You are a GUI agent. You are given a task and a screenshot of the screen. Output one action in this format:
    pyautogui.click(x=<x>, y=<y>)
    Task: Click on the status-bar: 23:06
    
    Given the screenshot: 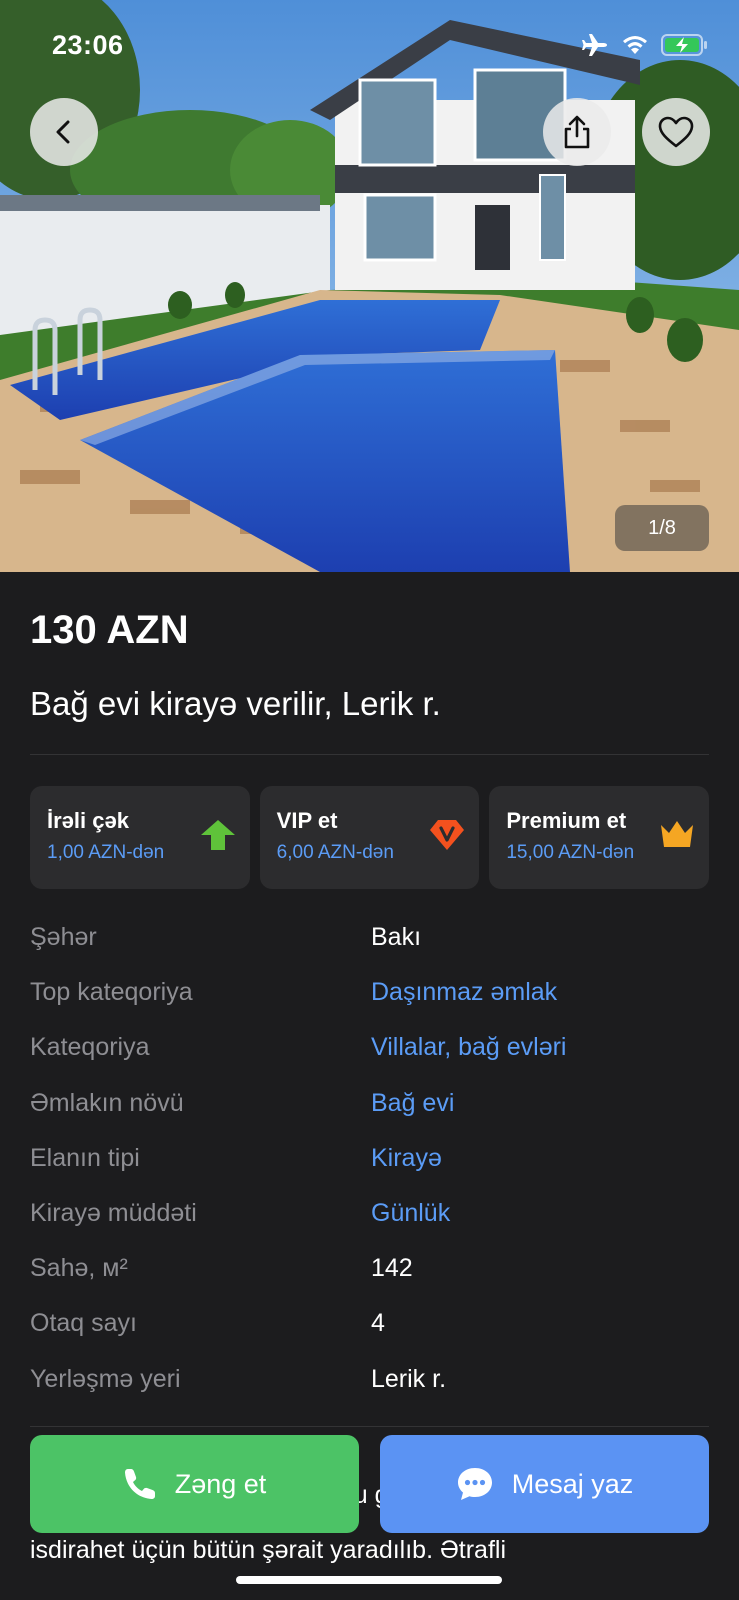 What is the action you would take?
    pyautogui.click(x=369, y=45)
    